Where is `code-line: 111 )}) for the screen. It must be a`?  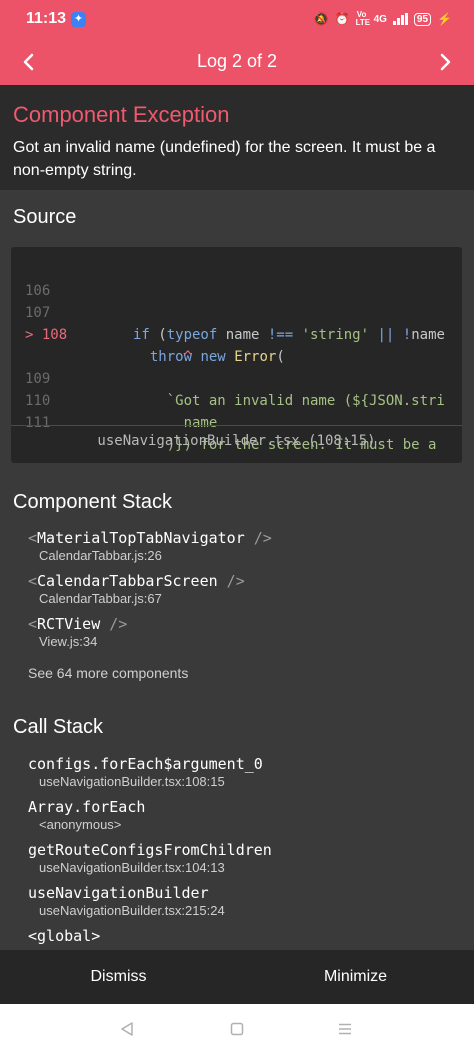 code-line: 111 )}) for the screen. It must be a is located at coordinates (223, 421).